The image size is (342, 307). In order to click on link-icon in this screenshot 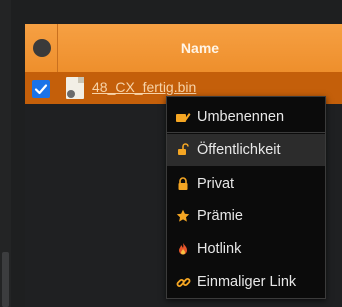, I will do `click(182, 282)`.